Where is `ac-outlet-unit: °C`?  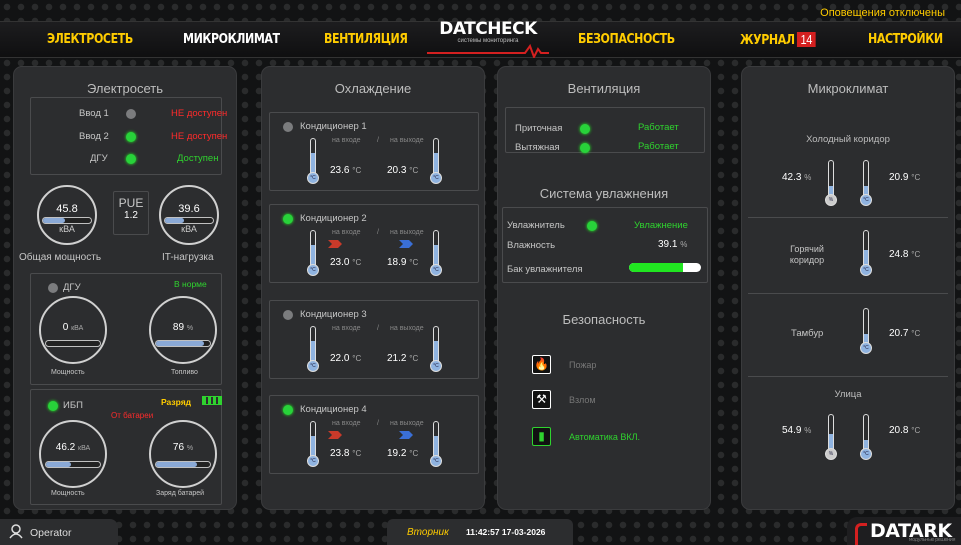
ac-outlet-unit: °C is located at coordinates (414, 453).